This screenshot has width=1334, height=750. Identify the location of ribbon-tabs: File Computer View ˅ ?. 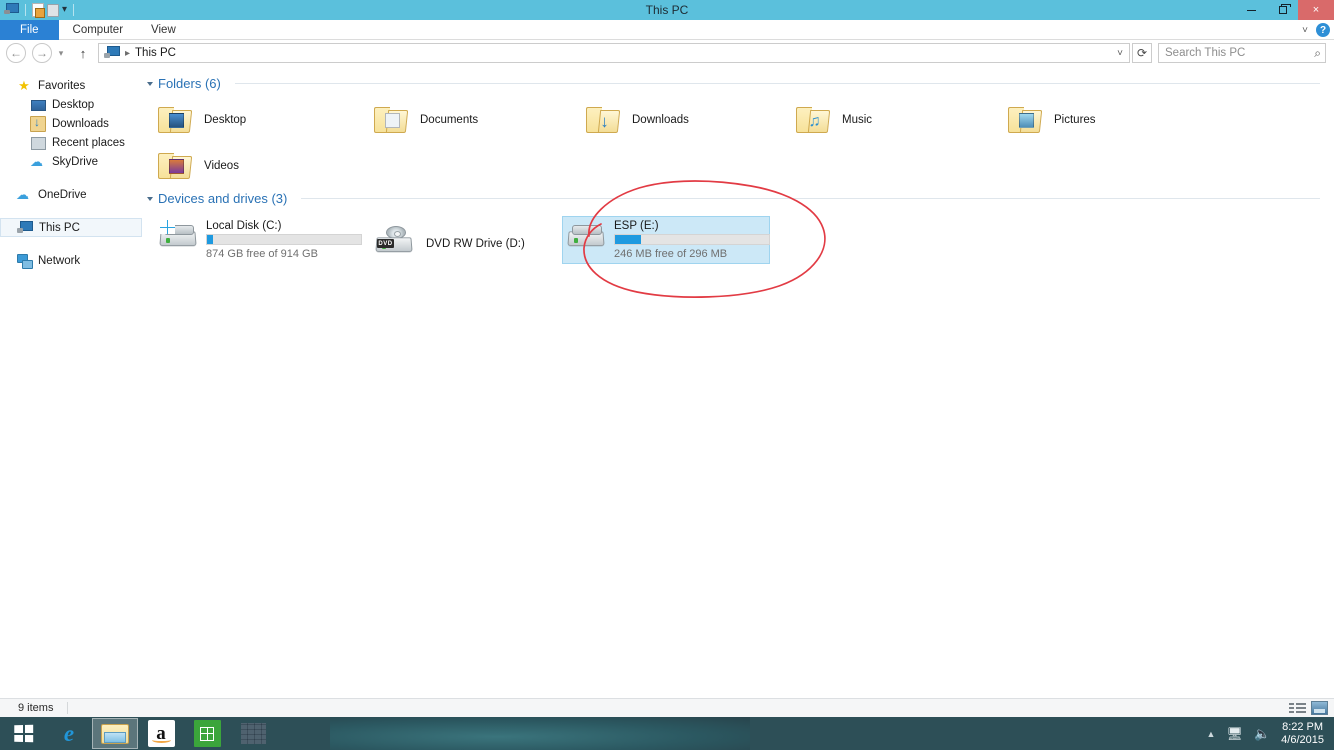
(667, 30).